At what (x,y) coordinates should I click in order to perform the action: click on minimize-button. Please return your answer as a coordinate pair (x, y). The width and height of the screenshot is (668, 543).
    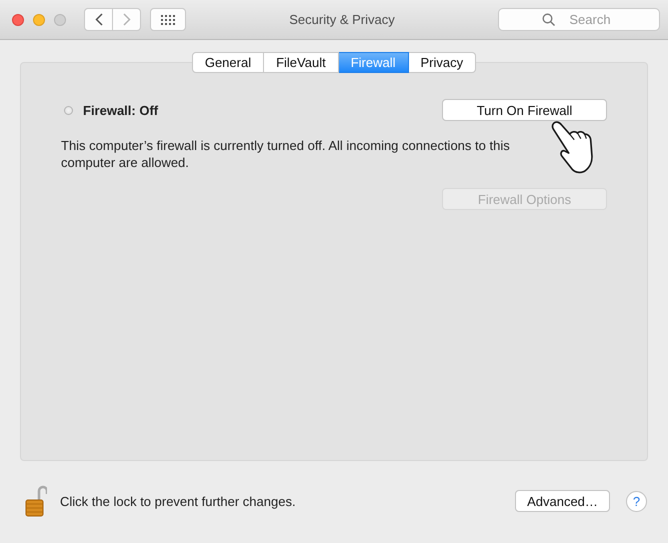
    Looking at the image, I should click on (39, 20).